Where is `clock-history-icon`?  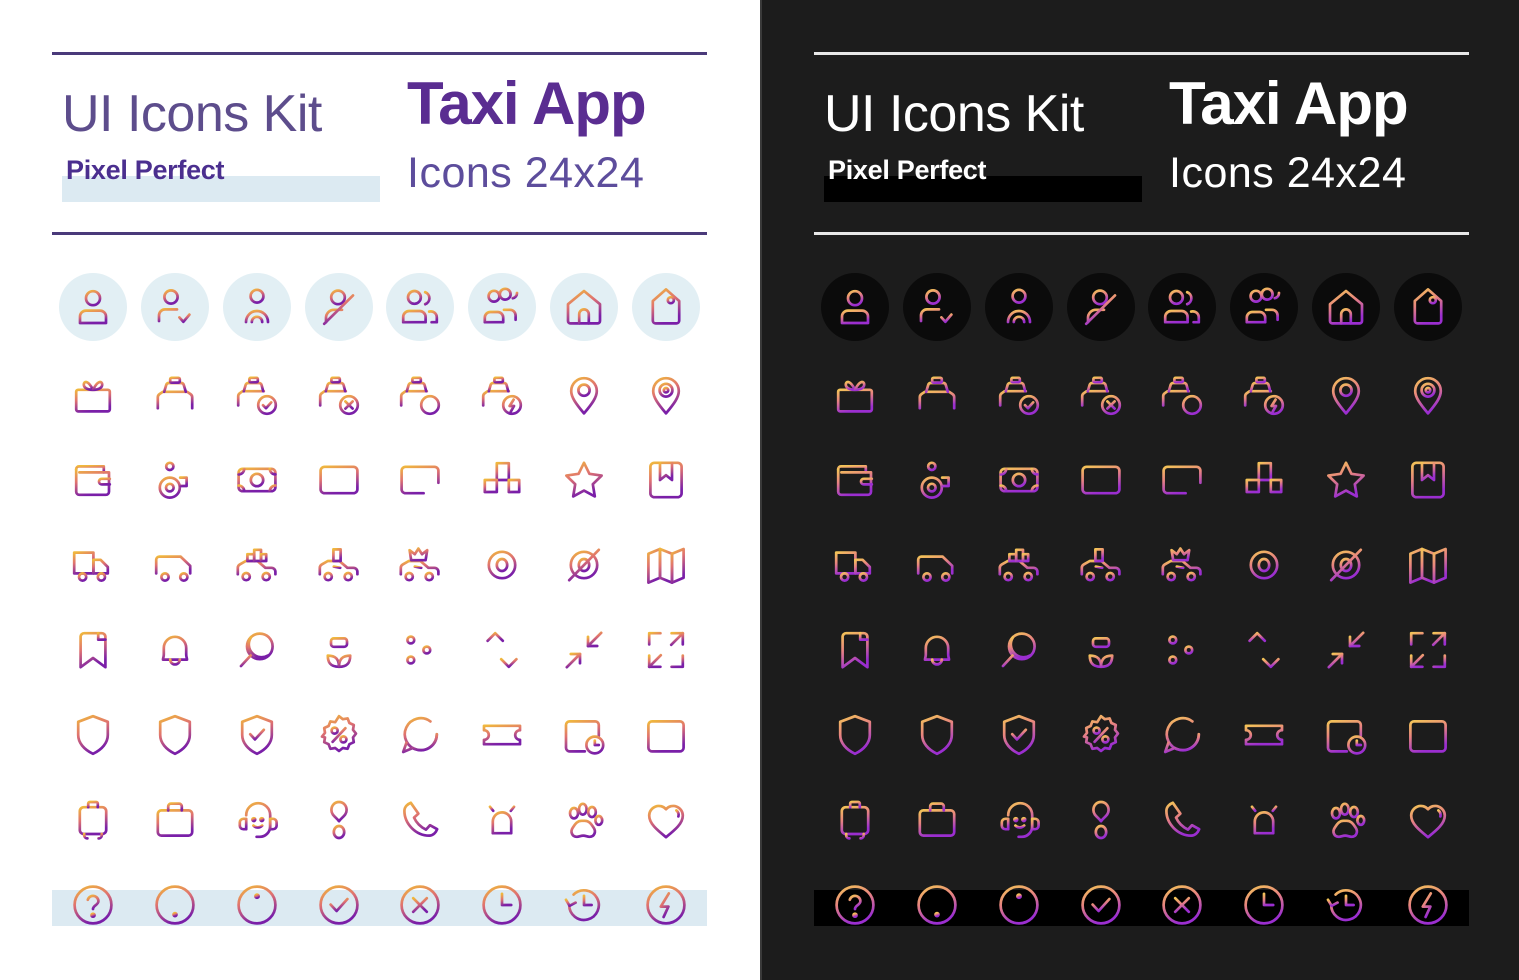 clock-history-icon is located at coordinates (584, 905).